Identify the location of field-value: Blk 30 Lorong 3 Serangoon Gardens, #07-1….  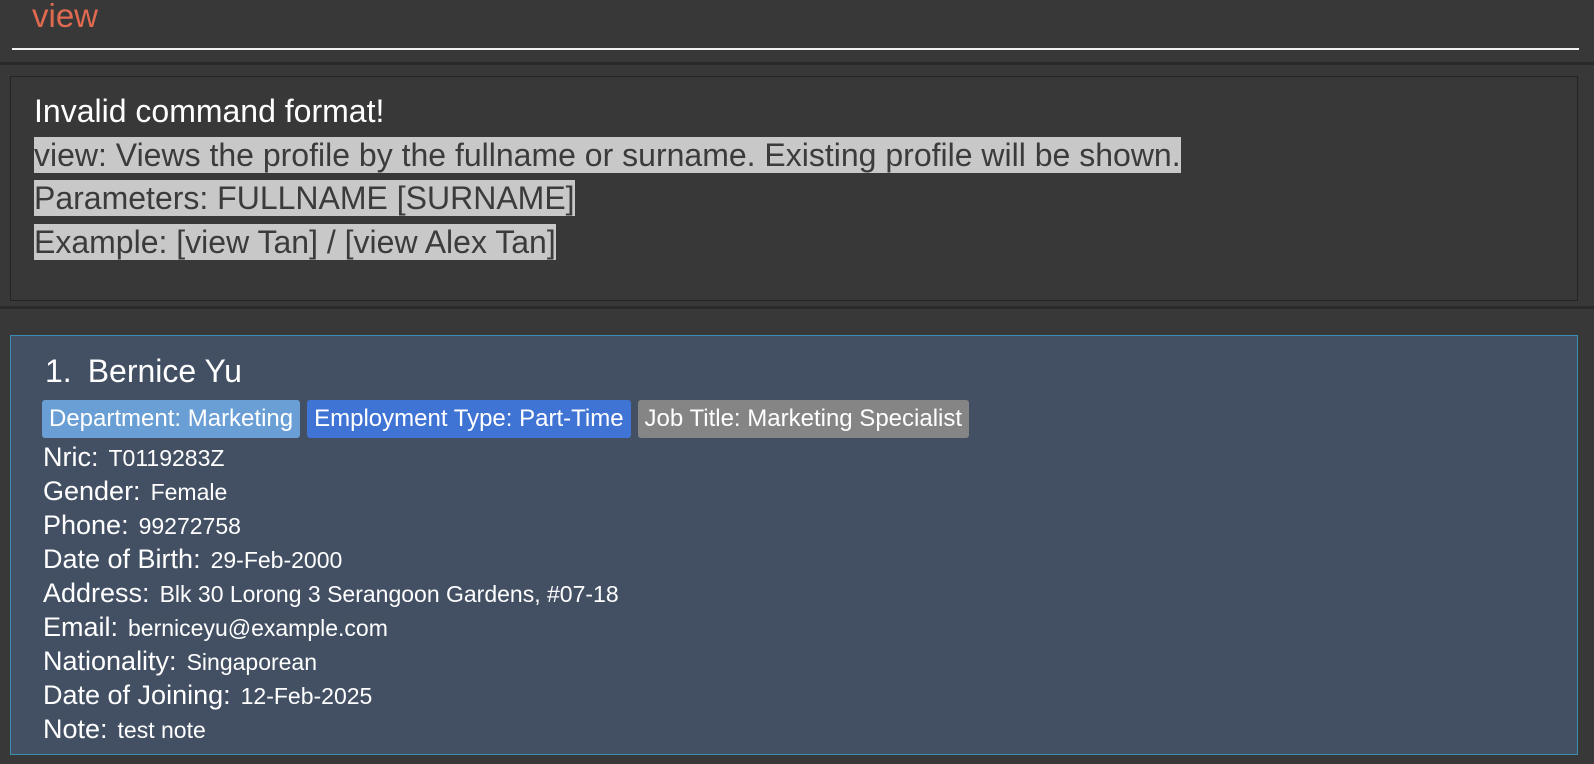
(389, 594).